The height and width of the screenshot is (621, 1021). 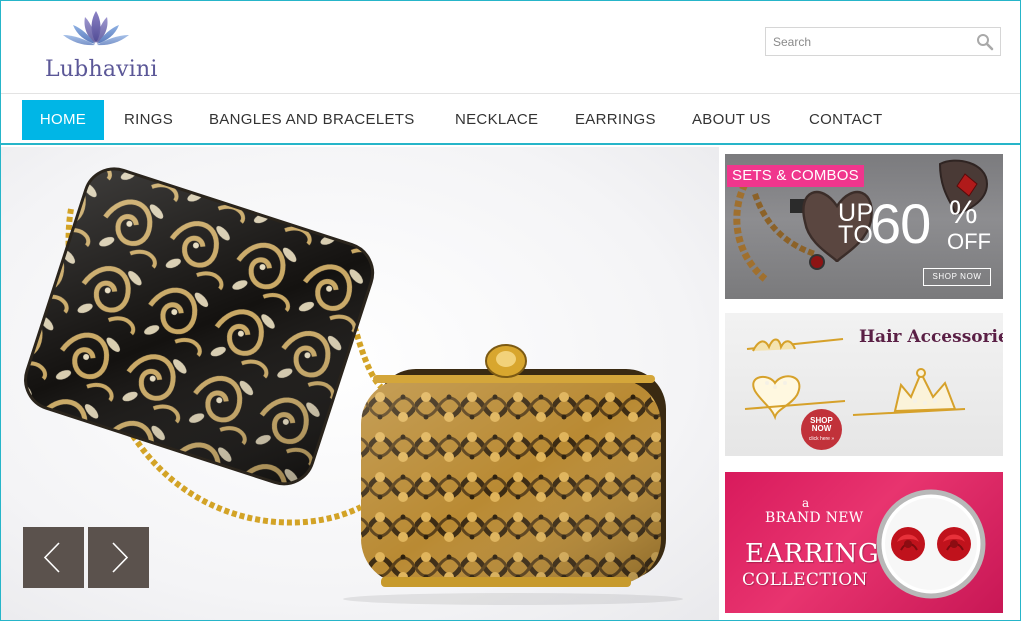 What do you see at coordinates (805, 580) in the screenshot?
I see `promo-title-2: COLLECTION` at bounding box center [805, 580].